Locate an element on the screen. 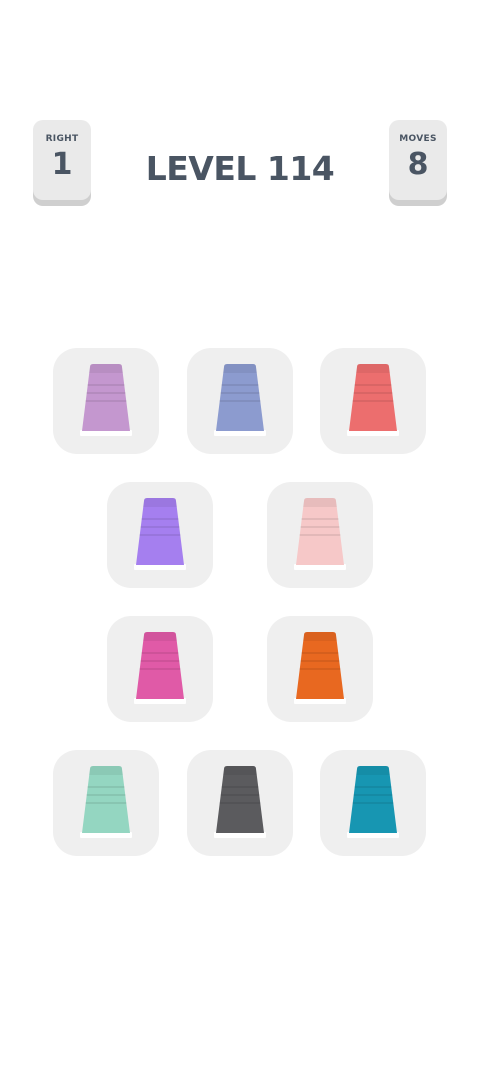 The width and height of the screenshot is (480, 1071). cup-tile-magenta-cup is located at coordinates (160, 669).